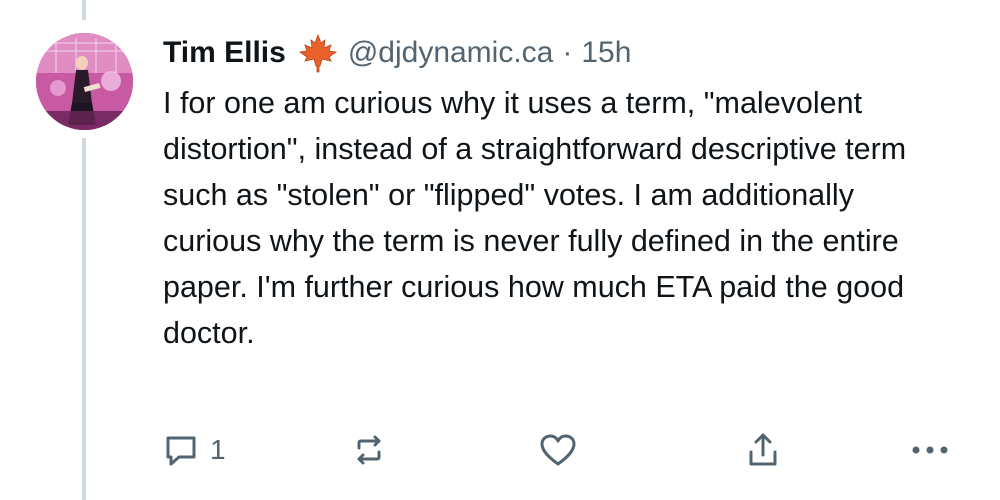  I want to click on author-name: Tim Ellis, so click(224, 53).